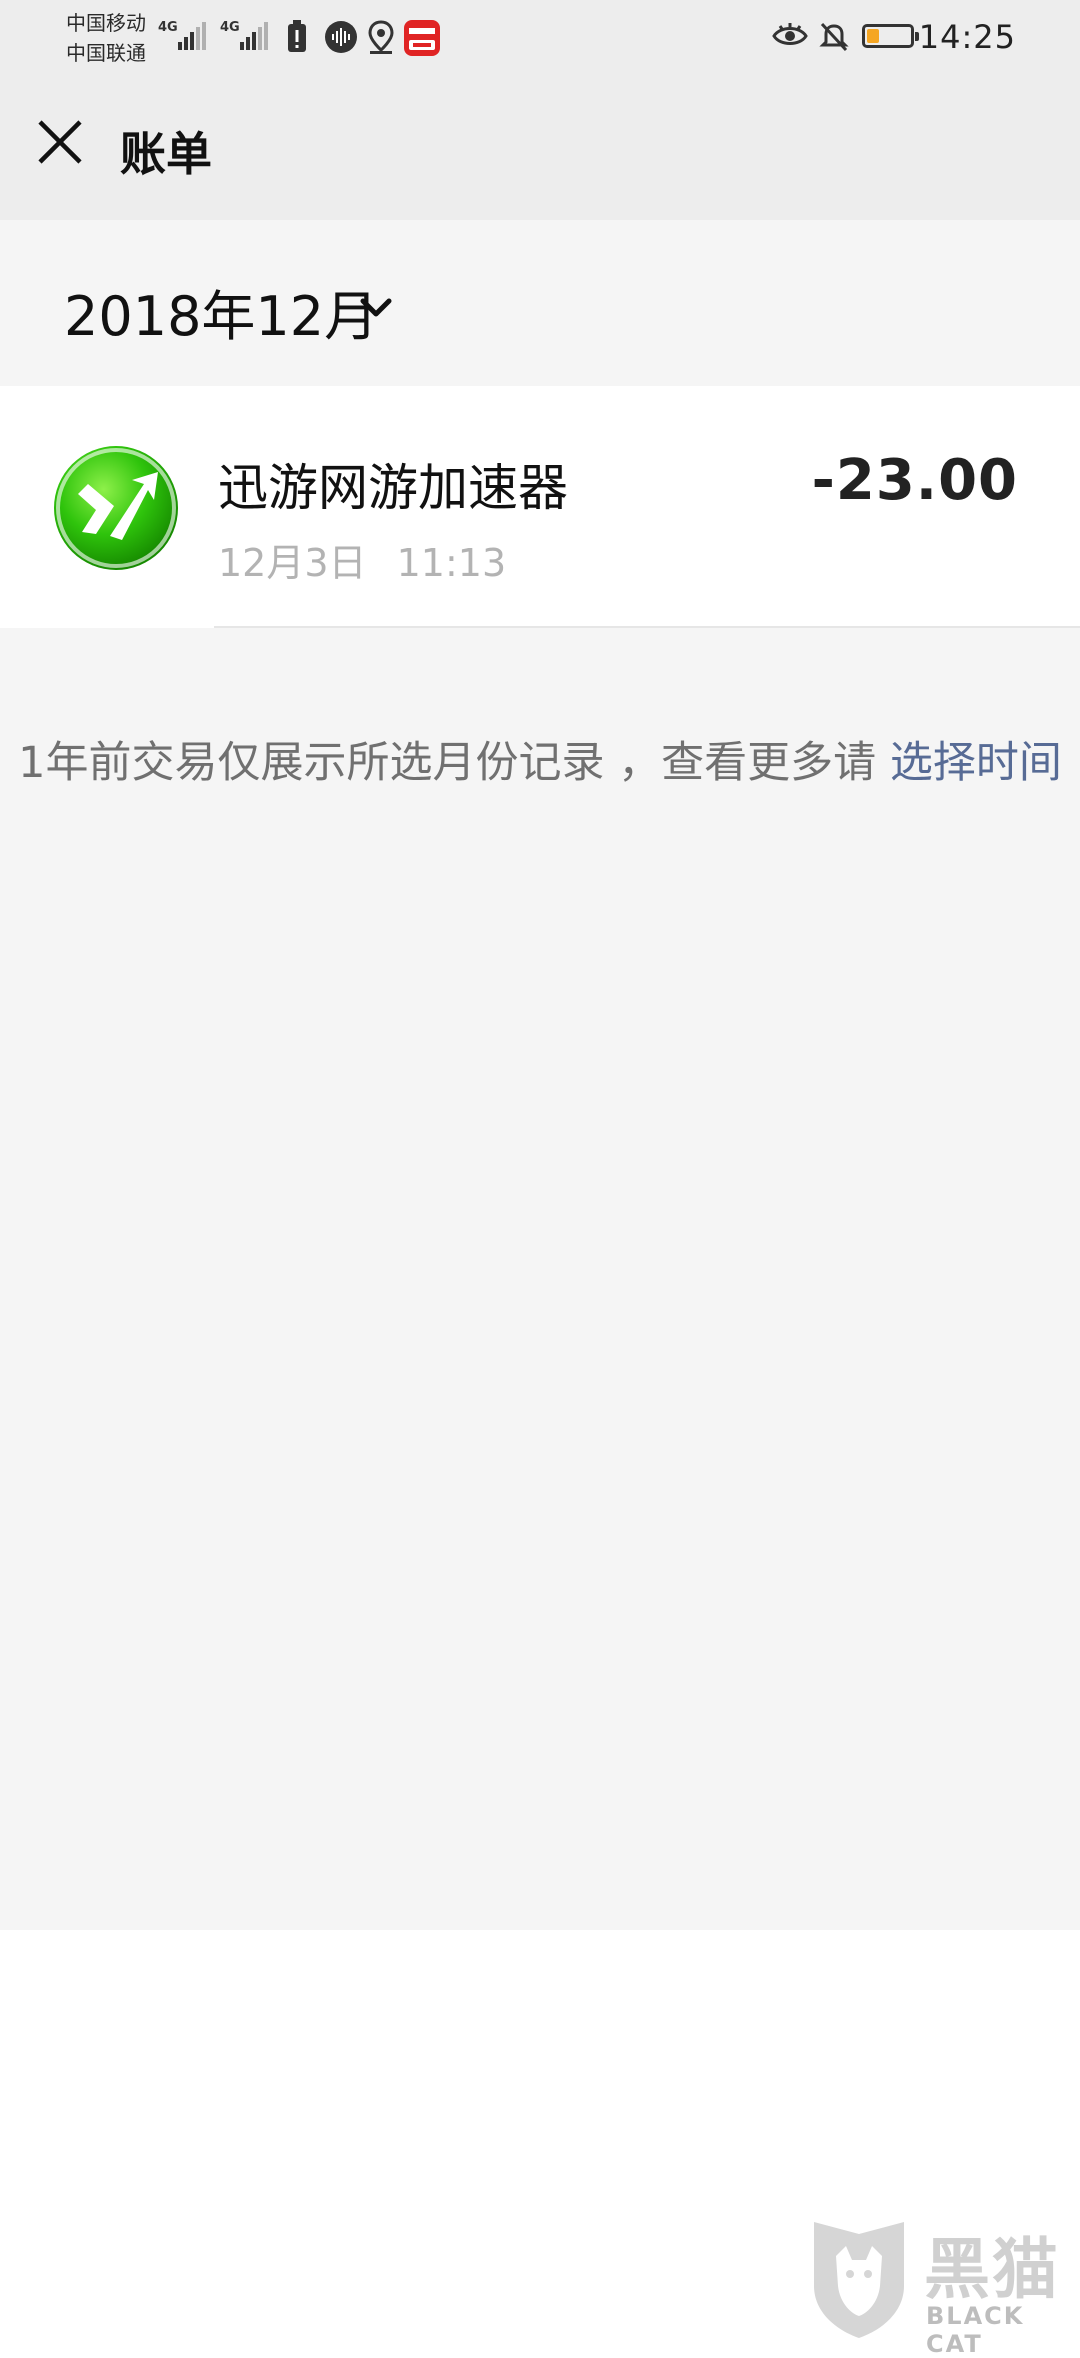  What do you see at coordinates (914, 480) in the screenshot?
I see `transaction-amount: -23.00` at bounding box center [914, 480].